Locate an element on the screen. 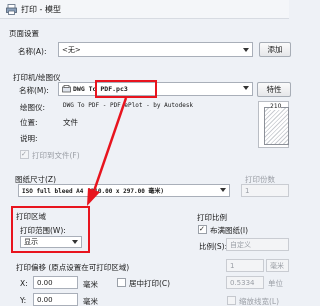  fit-to-paper-checkbox: ✓ is located at coordinates (202, 229).